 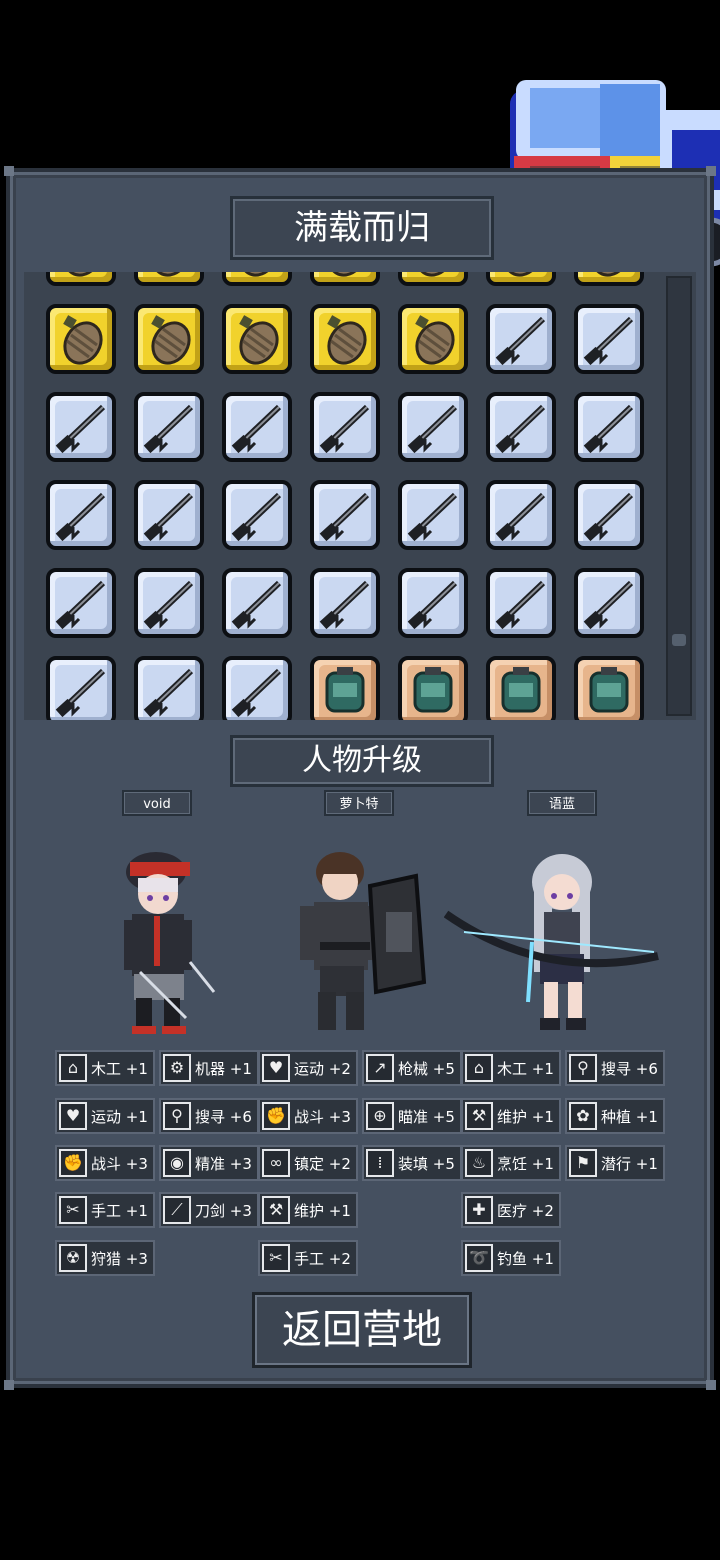 I want to click on skill-label: 刀剑 +3, so click(x=223, y=1210).